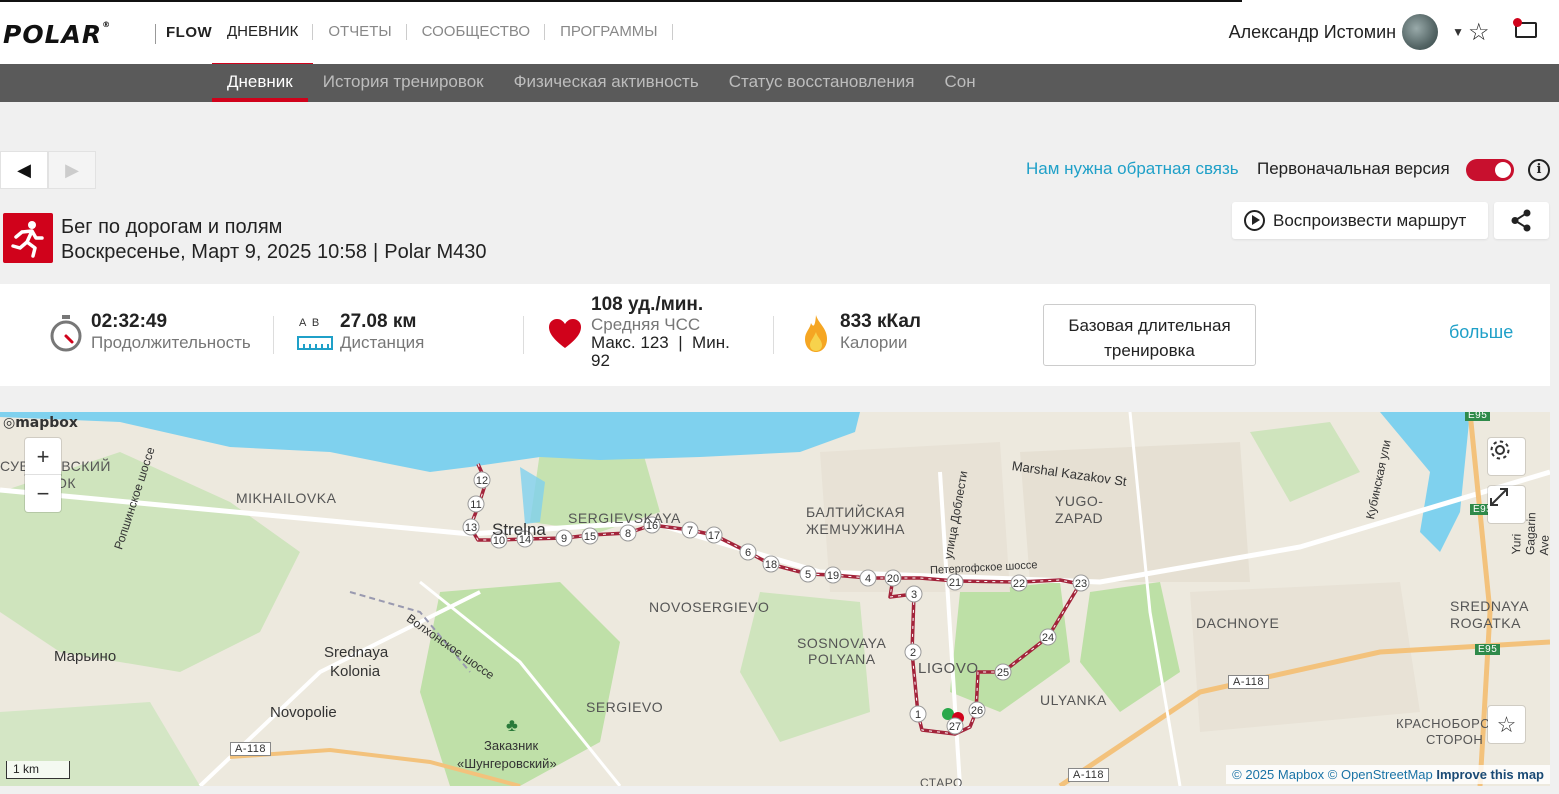  I want to click on svg-text: 7, so click(690, 531).